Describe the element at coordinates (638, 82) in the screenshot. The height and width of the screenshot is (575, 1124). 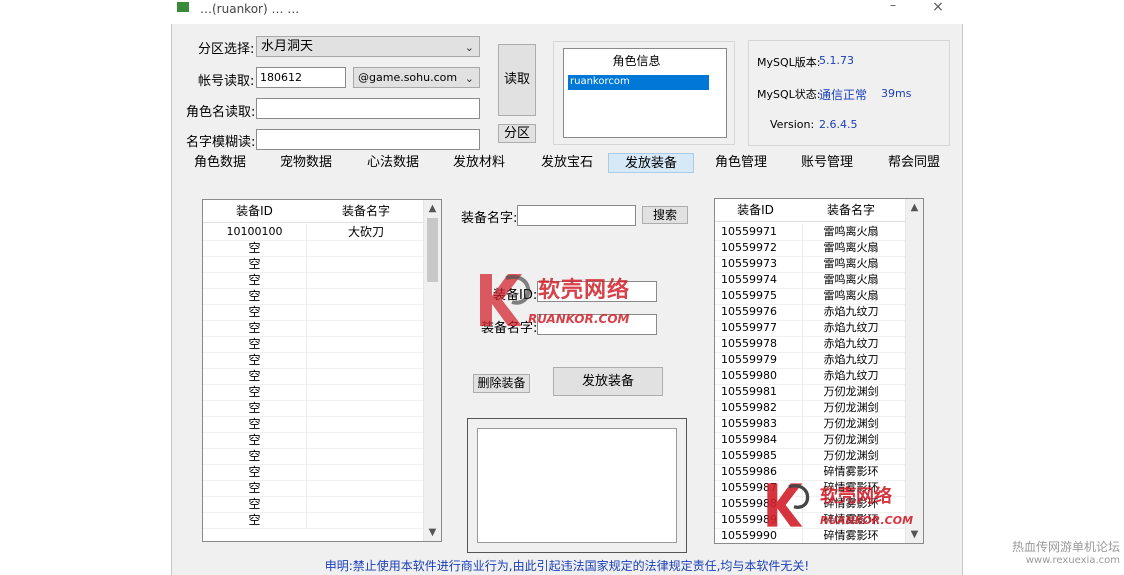
I see `role-info-item: ruankorcom` at that location.